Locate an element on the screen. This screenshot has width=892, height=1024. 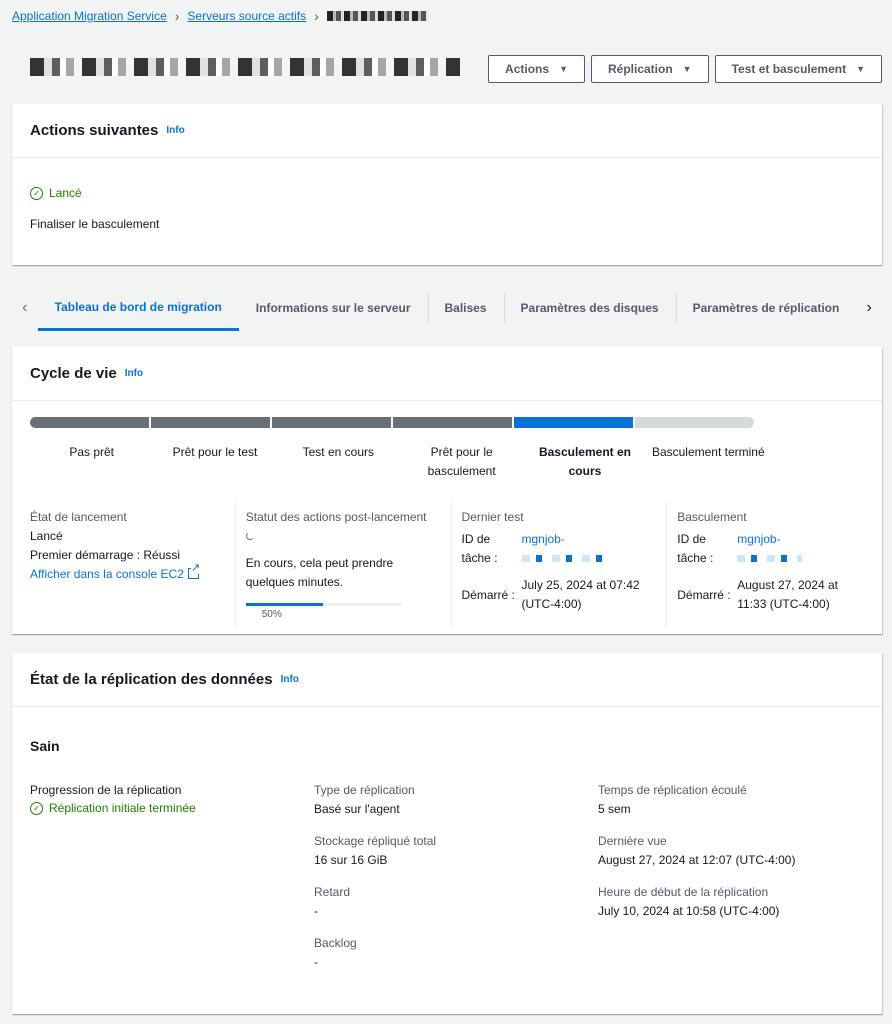
last-test-label: Dernier test is located at coordinates (492, 517).